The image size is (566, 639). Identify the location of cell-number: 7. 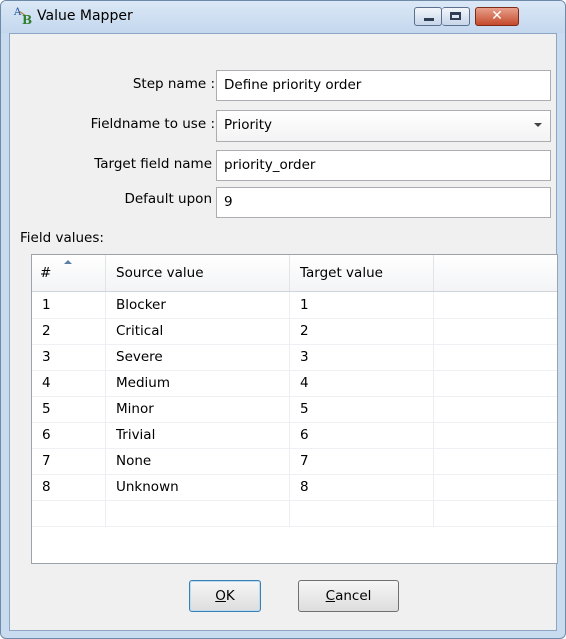
(69, 461).